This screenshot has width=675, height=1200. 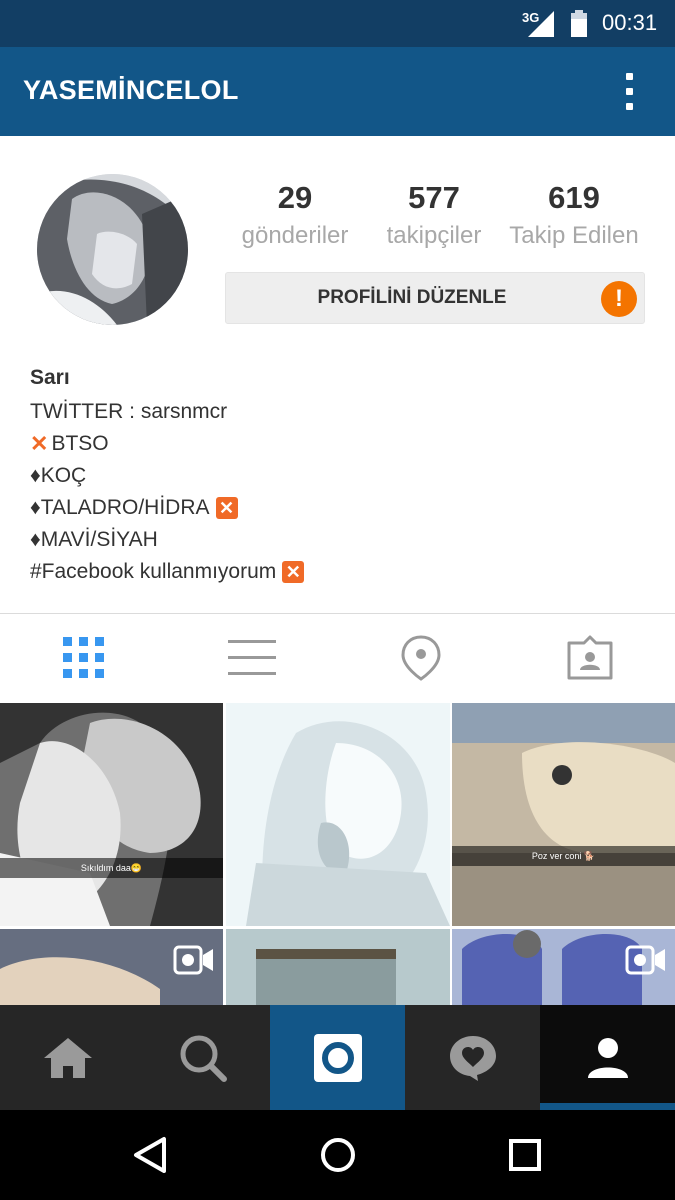 I want to click on signal-icon, so click(x=541, y=24).